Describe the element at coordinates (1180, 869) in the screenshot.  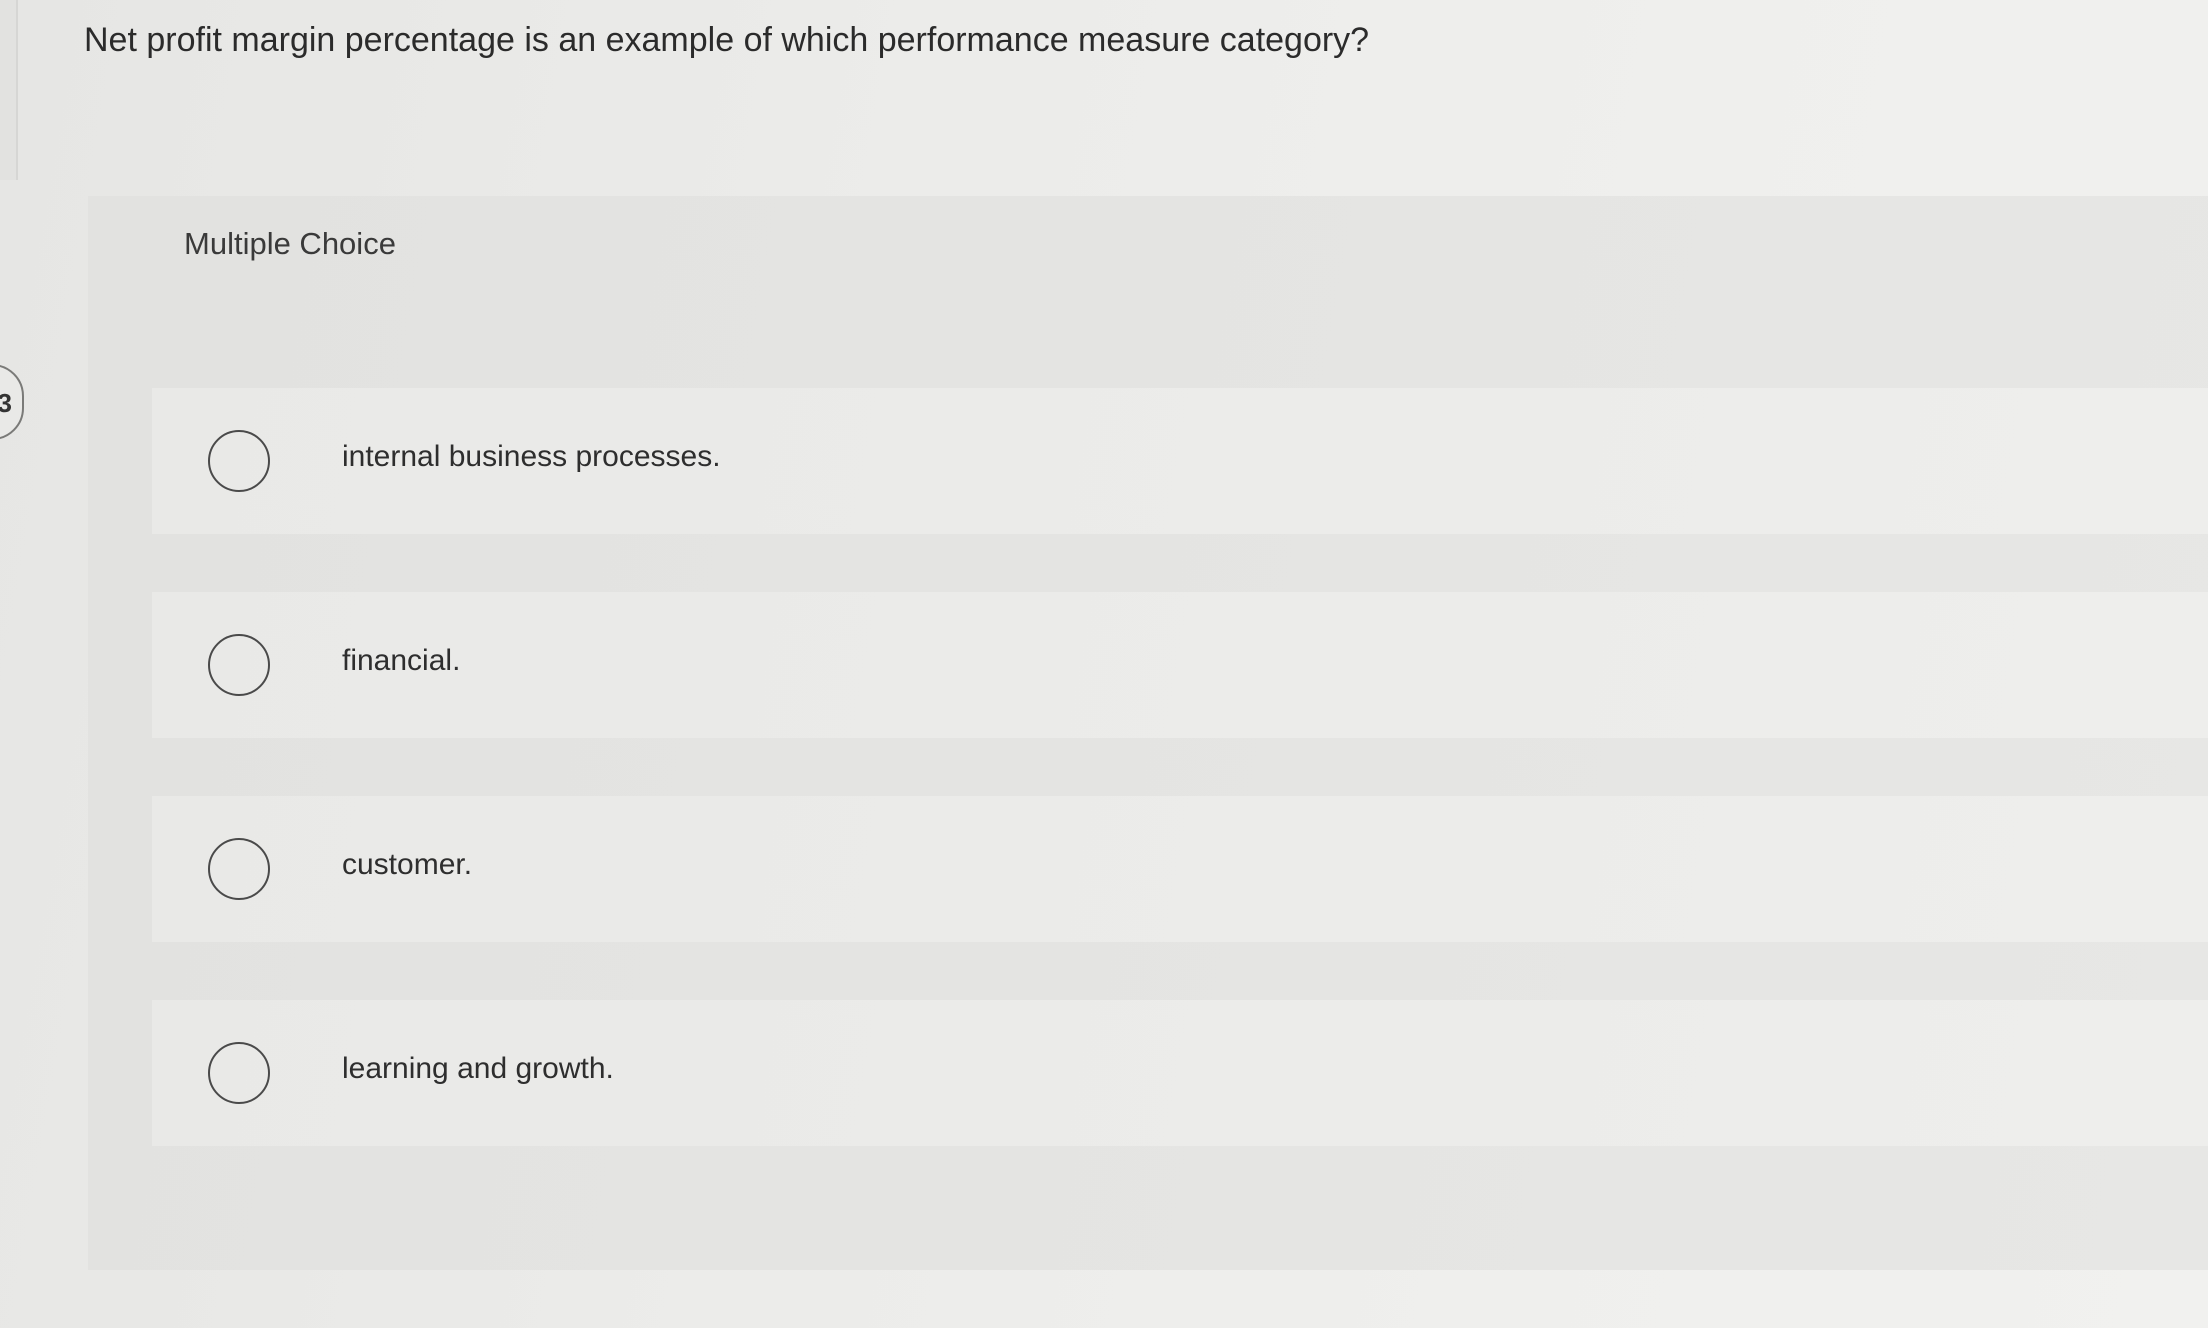
I see `answer-option: customer.` at that location.